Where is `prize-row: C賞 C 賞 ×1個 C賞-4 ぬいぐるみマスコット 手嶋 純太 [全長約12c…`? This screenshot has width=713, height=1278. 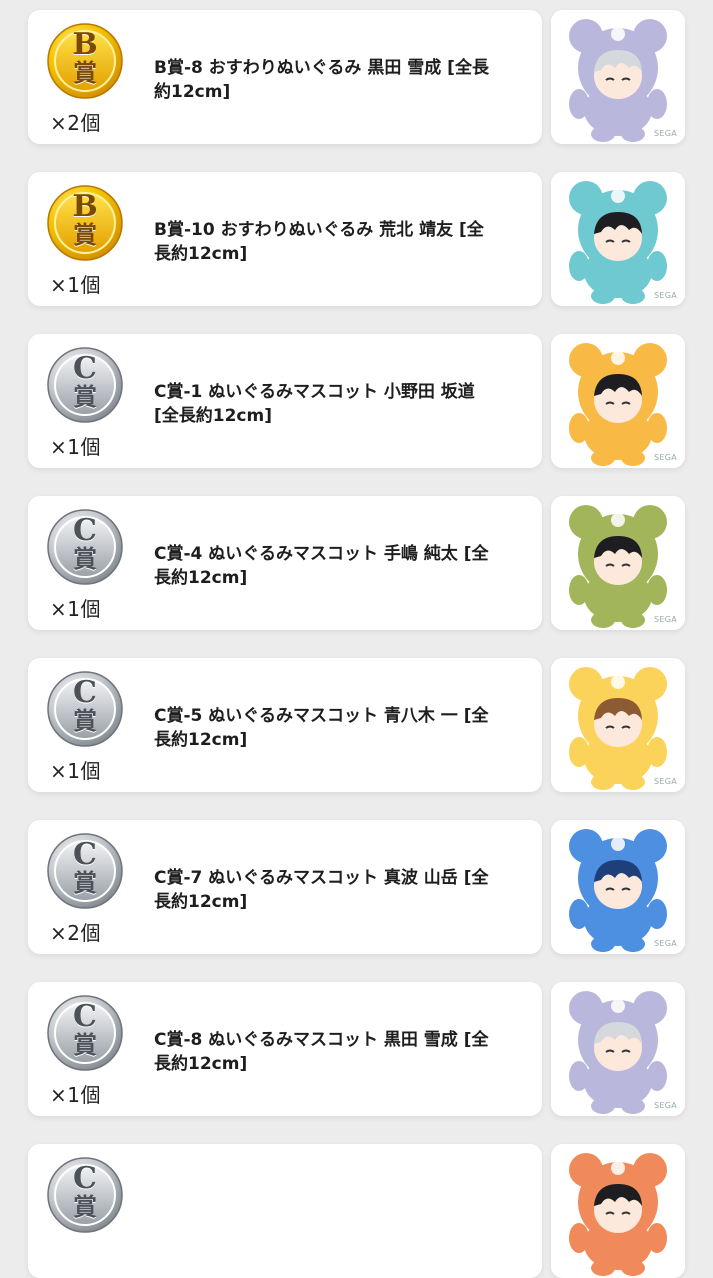
prize-row: C賞 C 賞 ×1個 C賞-4 ぬいぐるみマスコット 手嶋 純太 [全長約12c… is located at coordinates (356, 563).